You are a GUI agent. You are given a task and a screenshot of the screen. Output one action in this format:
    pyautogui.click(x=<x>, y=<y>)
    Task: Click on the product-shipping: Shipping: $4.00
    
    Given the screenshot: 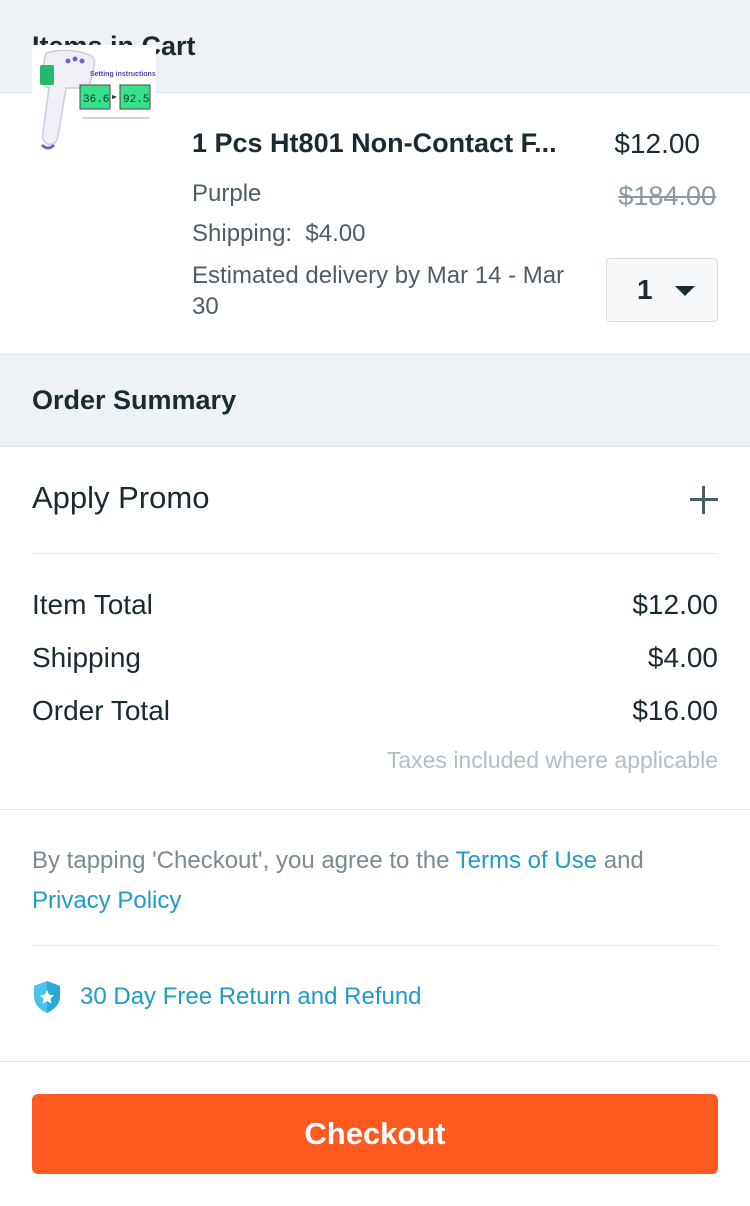 What is the action you would take?
    pyautogui.click(x=278, y=234)
    